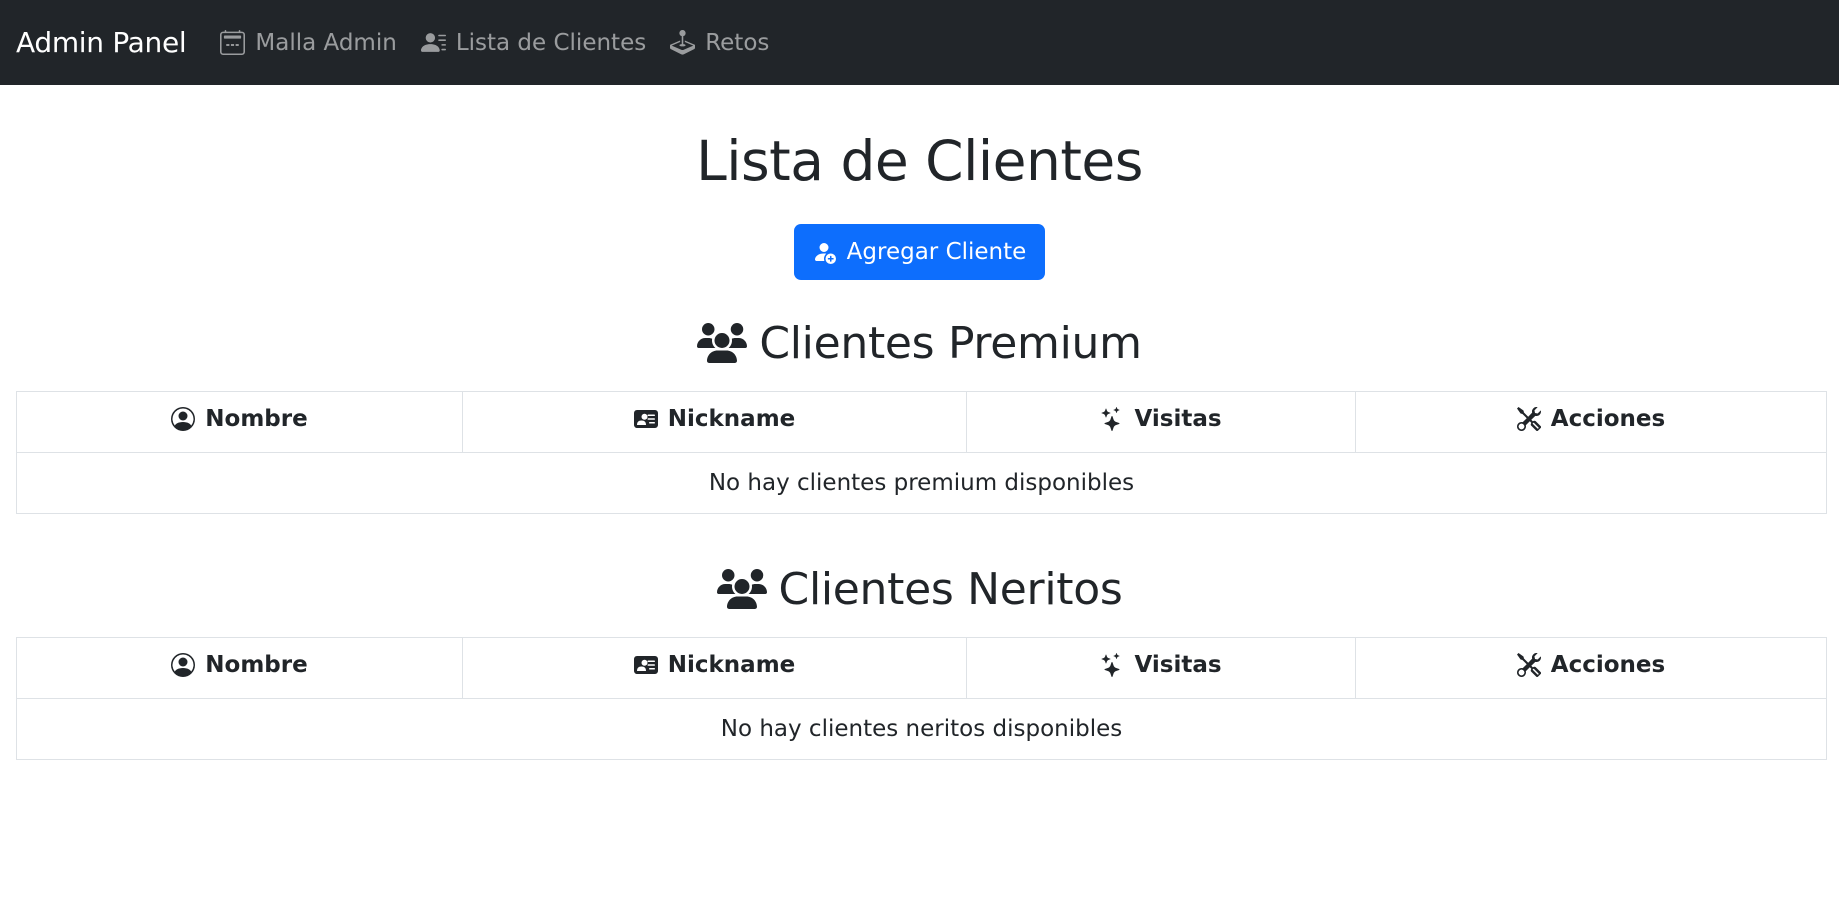  I want to click on neritos-section-title: Clientes Neritos, so click(919, 589).